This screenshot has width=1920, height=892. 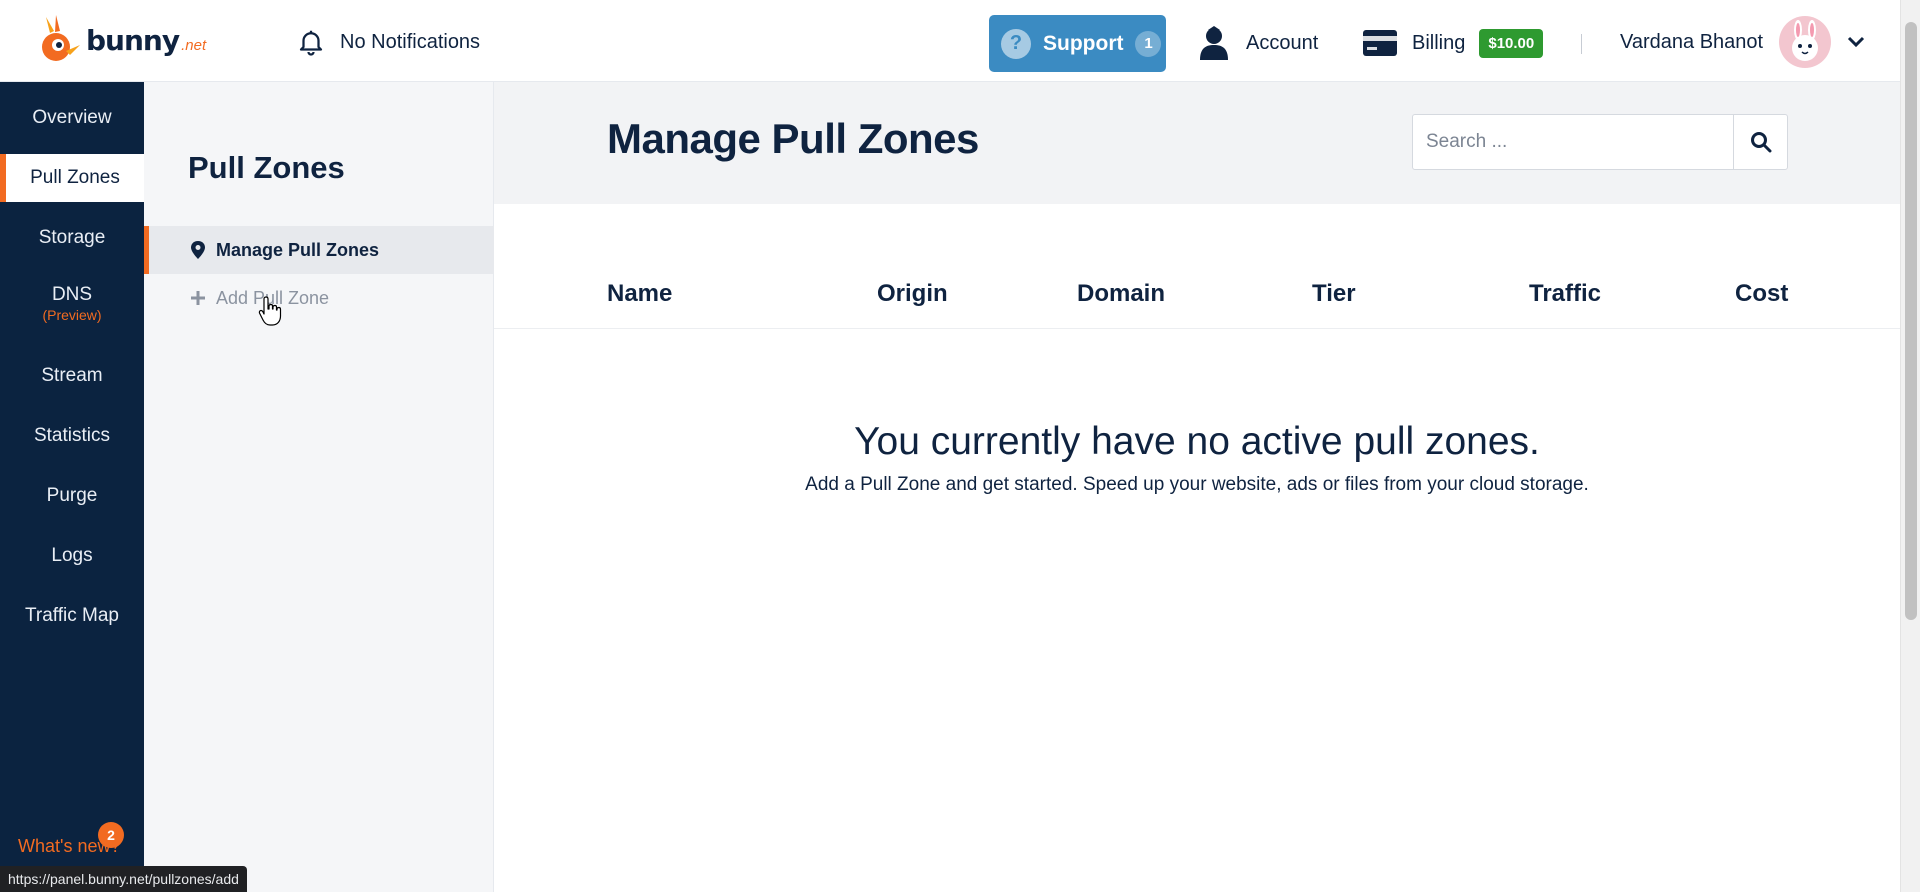 I want to click on bunny-logo-icon, so click(x=61, y=38).